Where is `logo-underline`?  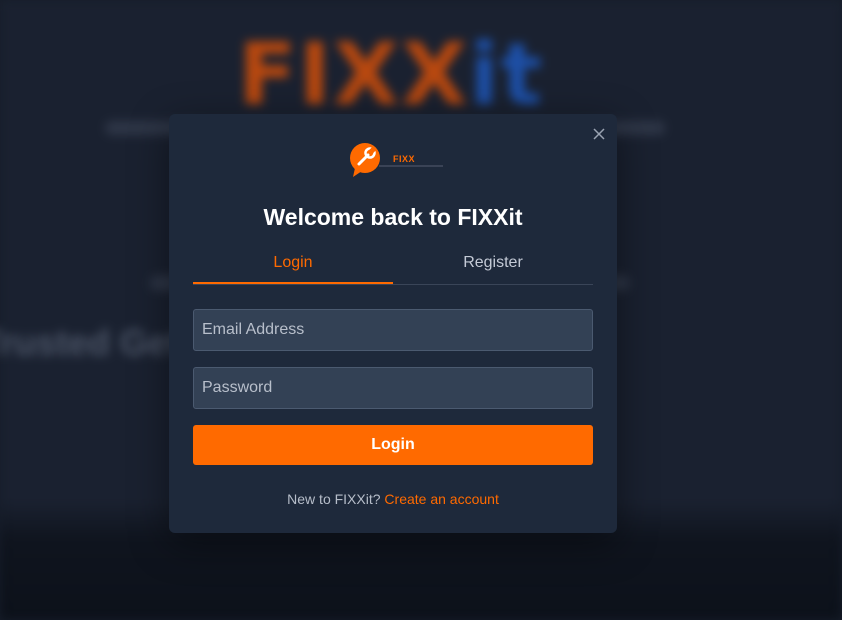 logo-underline is located at coordinates (411, 166).